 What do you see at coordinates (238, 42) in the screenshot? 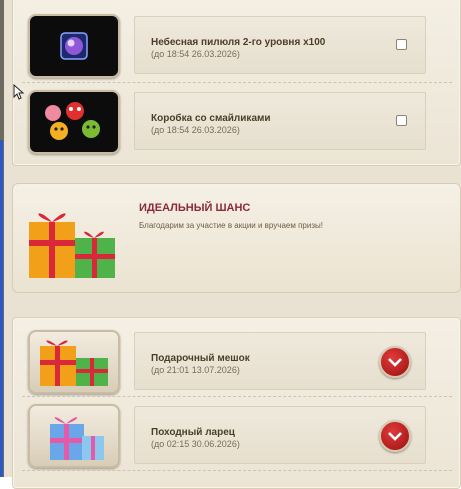
I see `item-title: Небесная пилюля 2-го уровня х100` at bounding box center [238, 42].